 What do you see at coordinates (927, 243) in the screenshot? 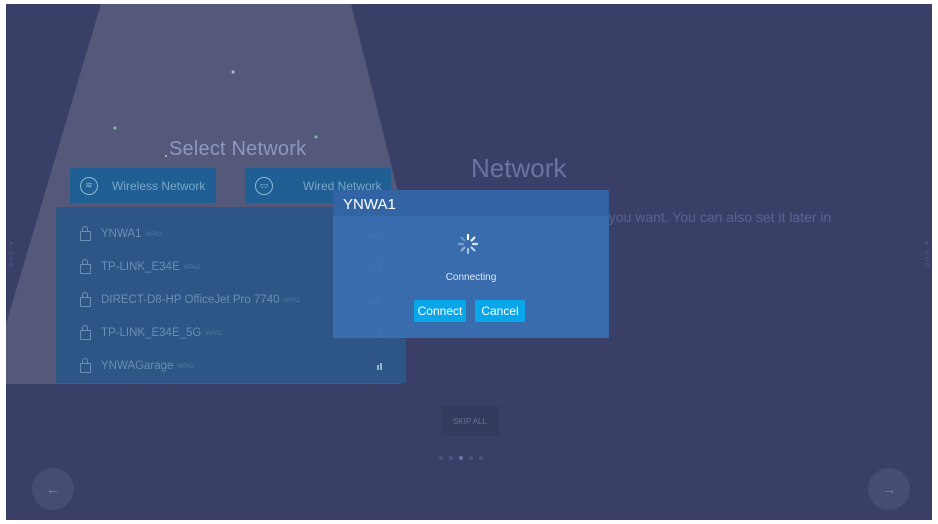
I see `chevron-icon: ‹` at bounding box center [927, 243].